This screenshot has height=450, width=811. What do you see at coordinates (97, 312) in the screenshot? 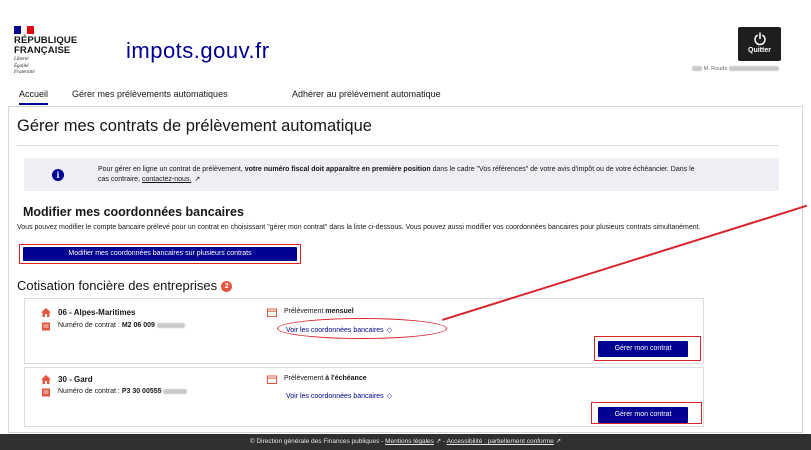
I see `contract-department: 06 - Alpes-Maritimes` at bounding box center [97, 312].